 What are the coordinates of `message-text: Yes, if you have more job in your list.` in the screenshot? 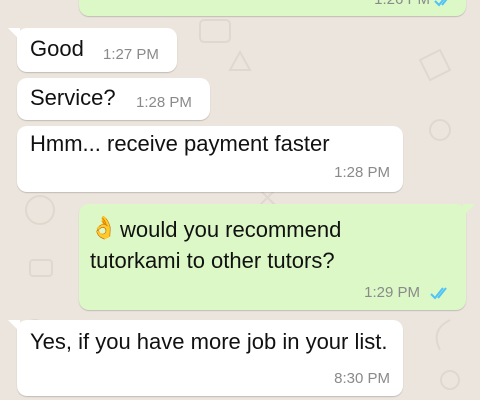 It's located at (209, 341).